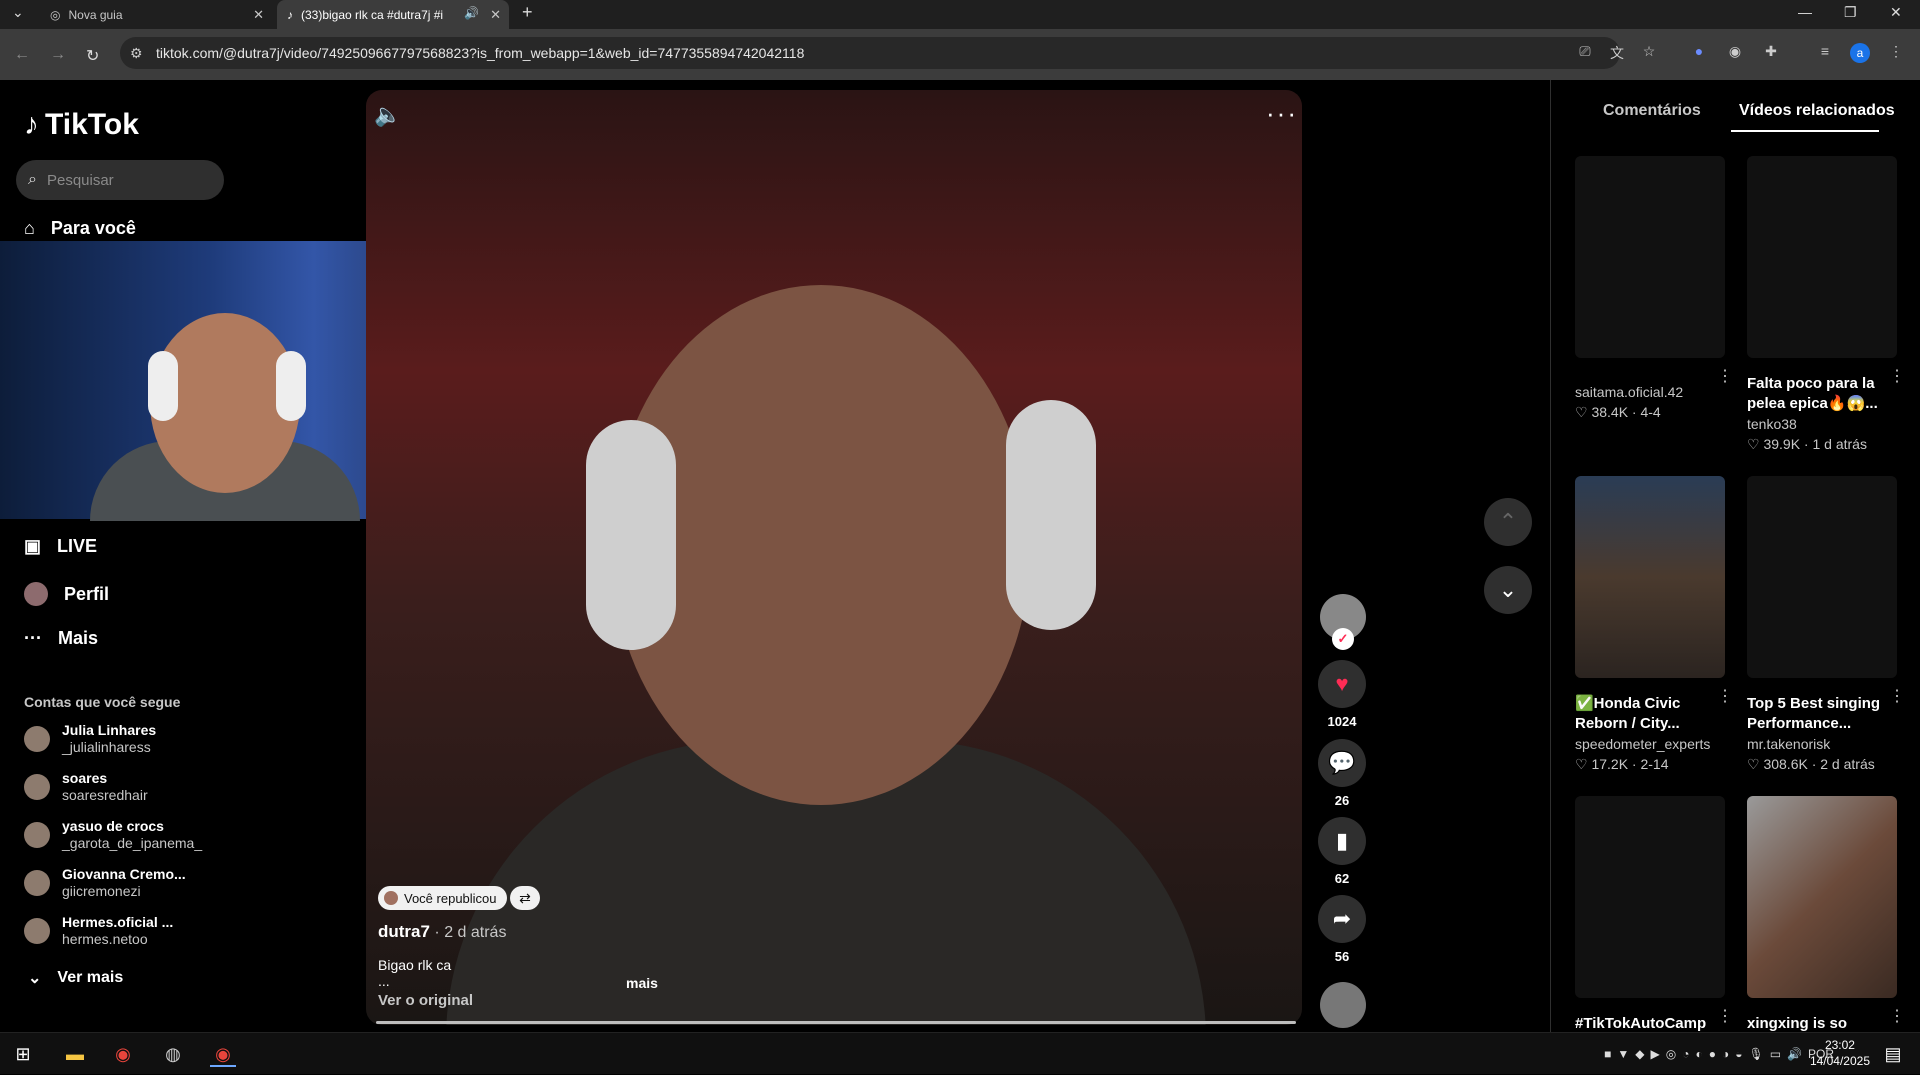 Image resolution: width=1920 pixels, height=1075 pixels. What do you see at coordinates (120, 180) in the screenshot?
I see `search-input: ⌕ Pesquisar` at bounding box center [120, 180].